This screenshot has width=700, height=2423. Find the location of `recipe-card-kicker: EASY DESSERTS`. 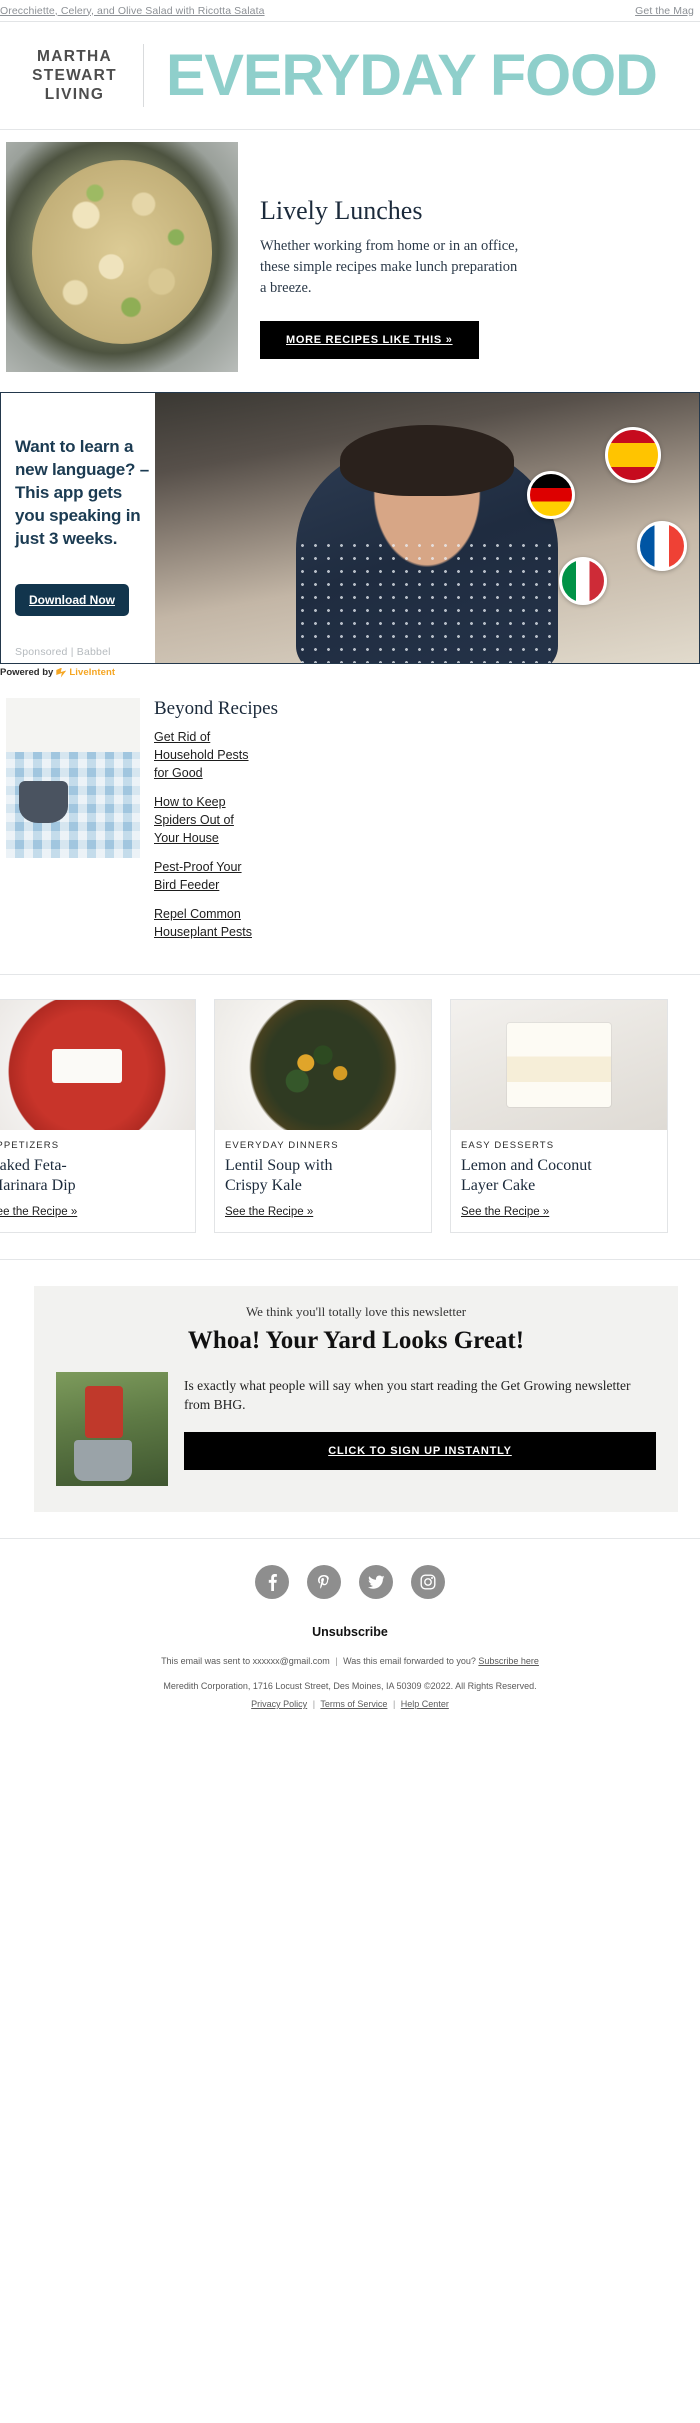

recipe-card-kicker: EASY DESSERTS is located at coordinates (508, 1145).